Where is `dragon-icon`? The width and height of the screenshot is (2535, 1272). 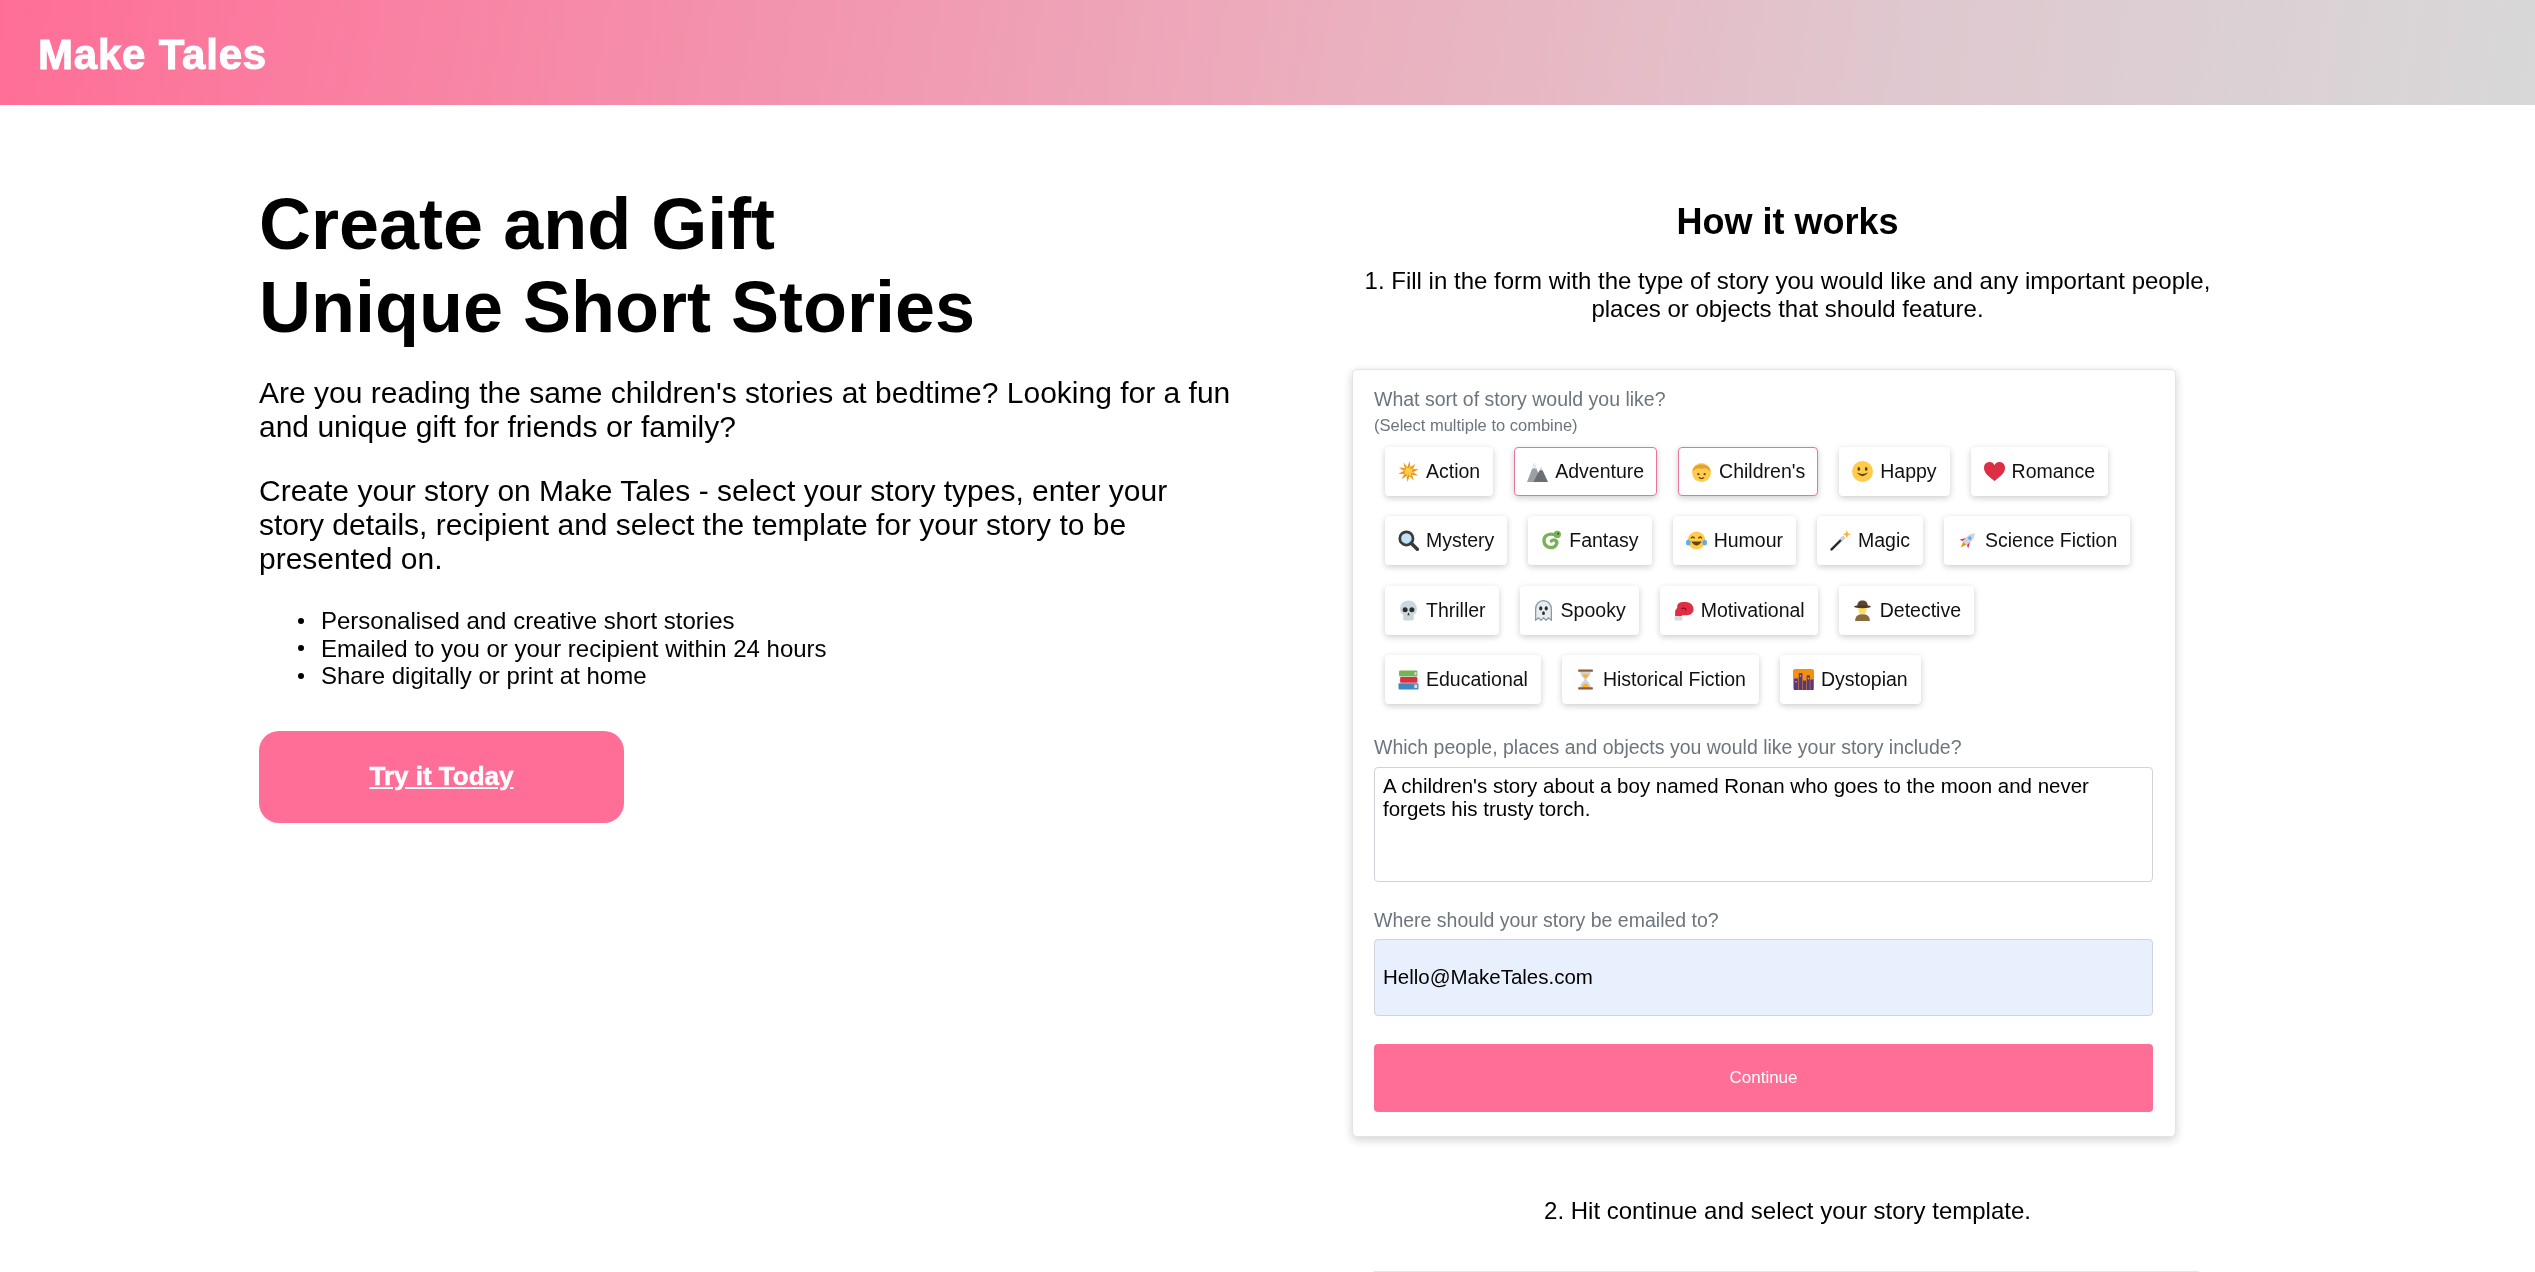 dragon-icon is located at coordinates (1552, 540).